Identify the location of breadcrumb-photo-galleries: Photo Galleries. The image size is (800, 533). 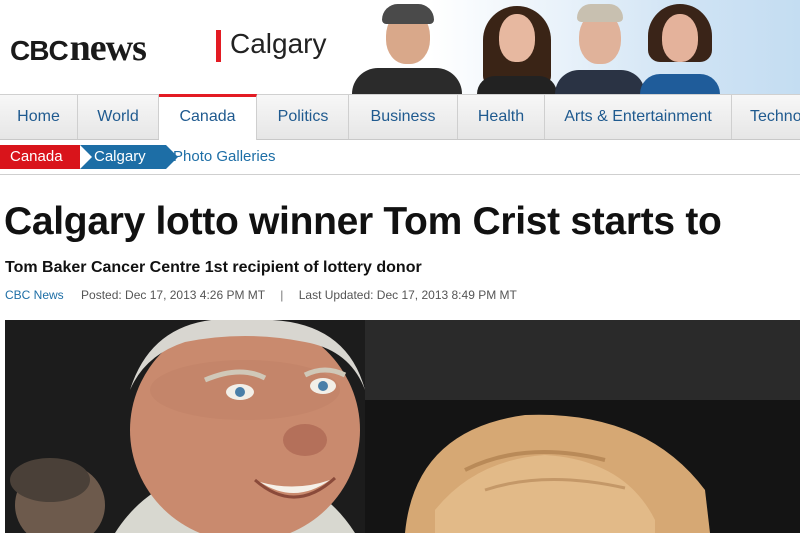
(224, 157).